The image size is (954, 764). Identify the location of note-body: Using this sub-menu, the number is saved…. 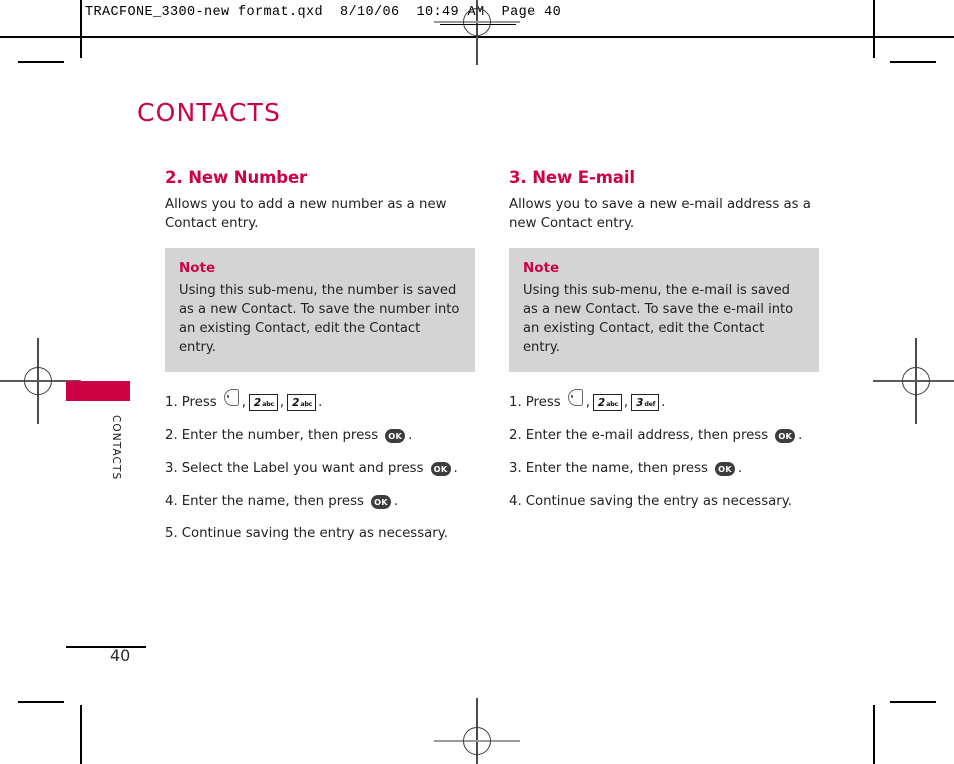
(319, 319).